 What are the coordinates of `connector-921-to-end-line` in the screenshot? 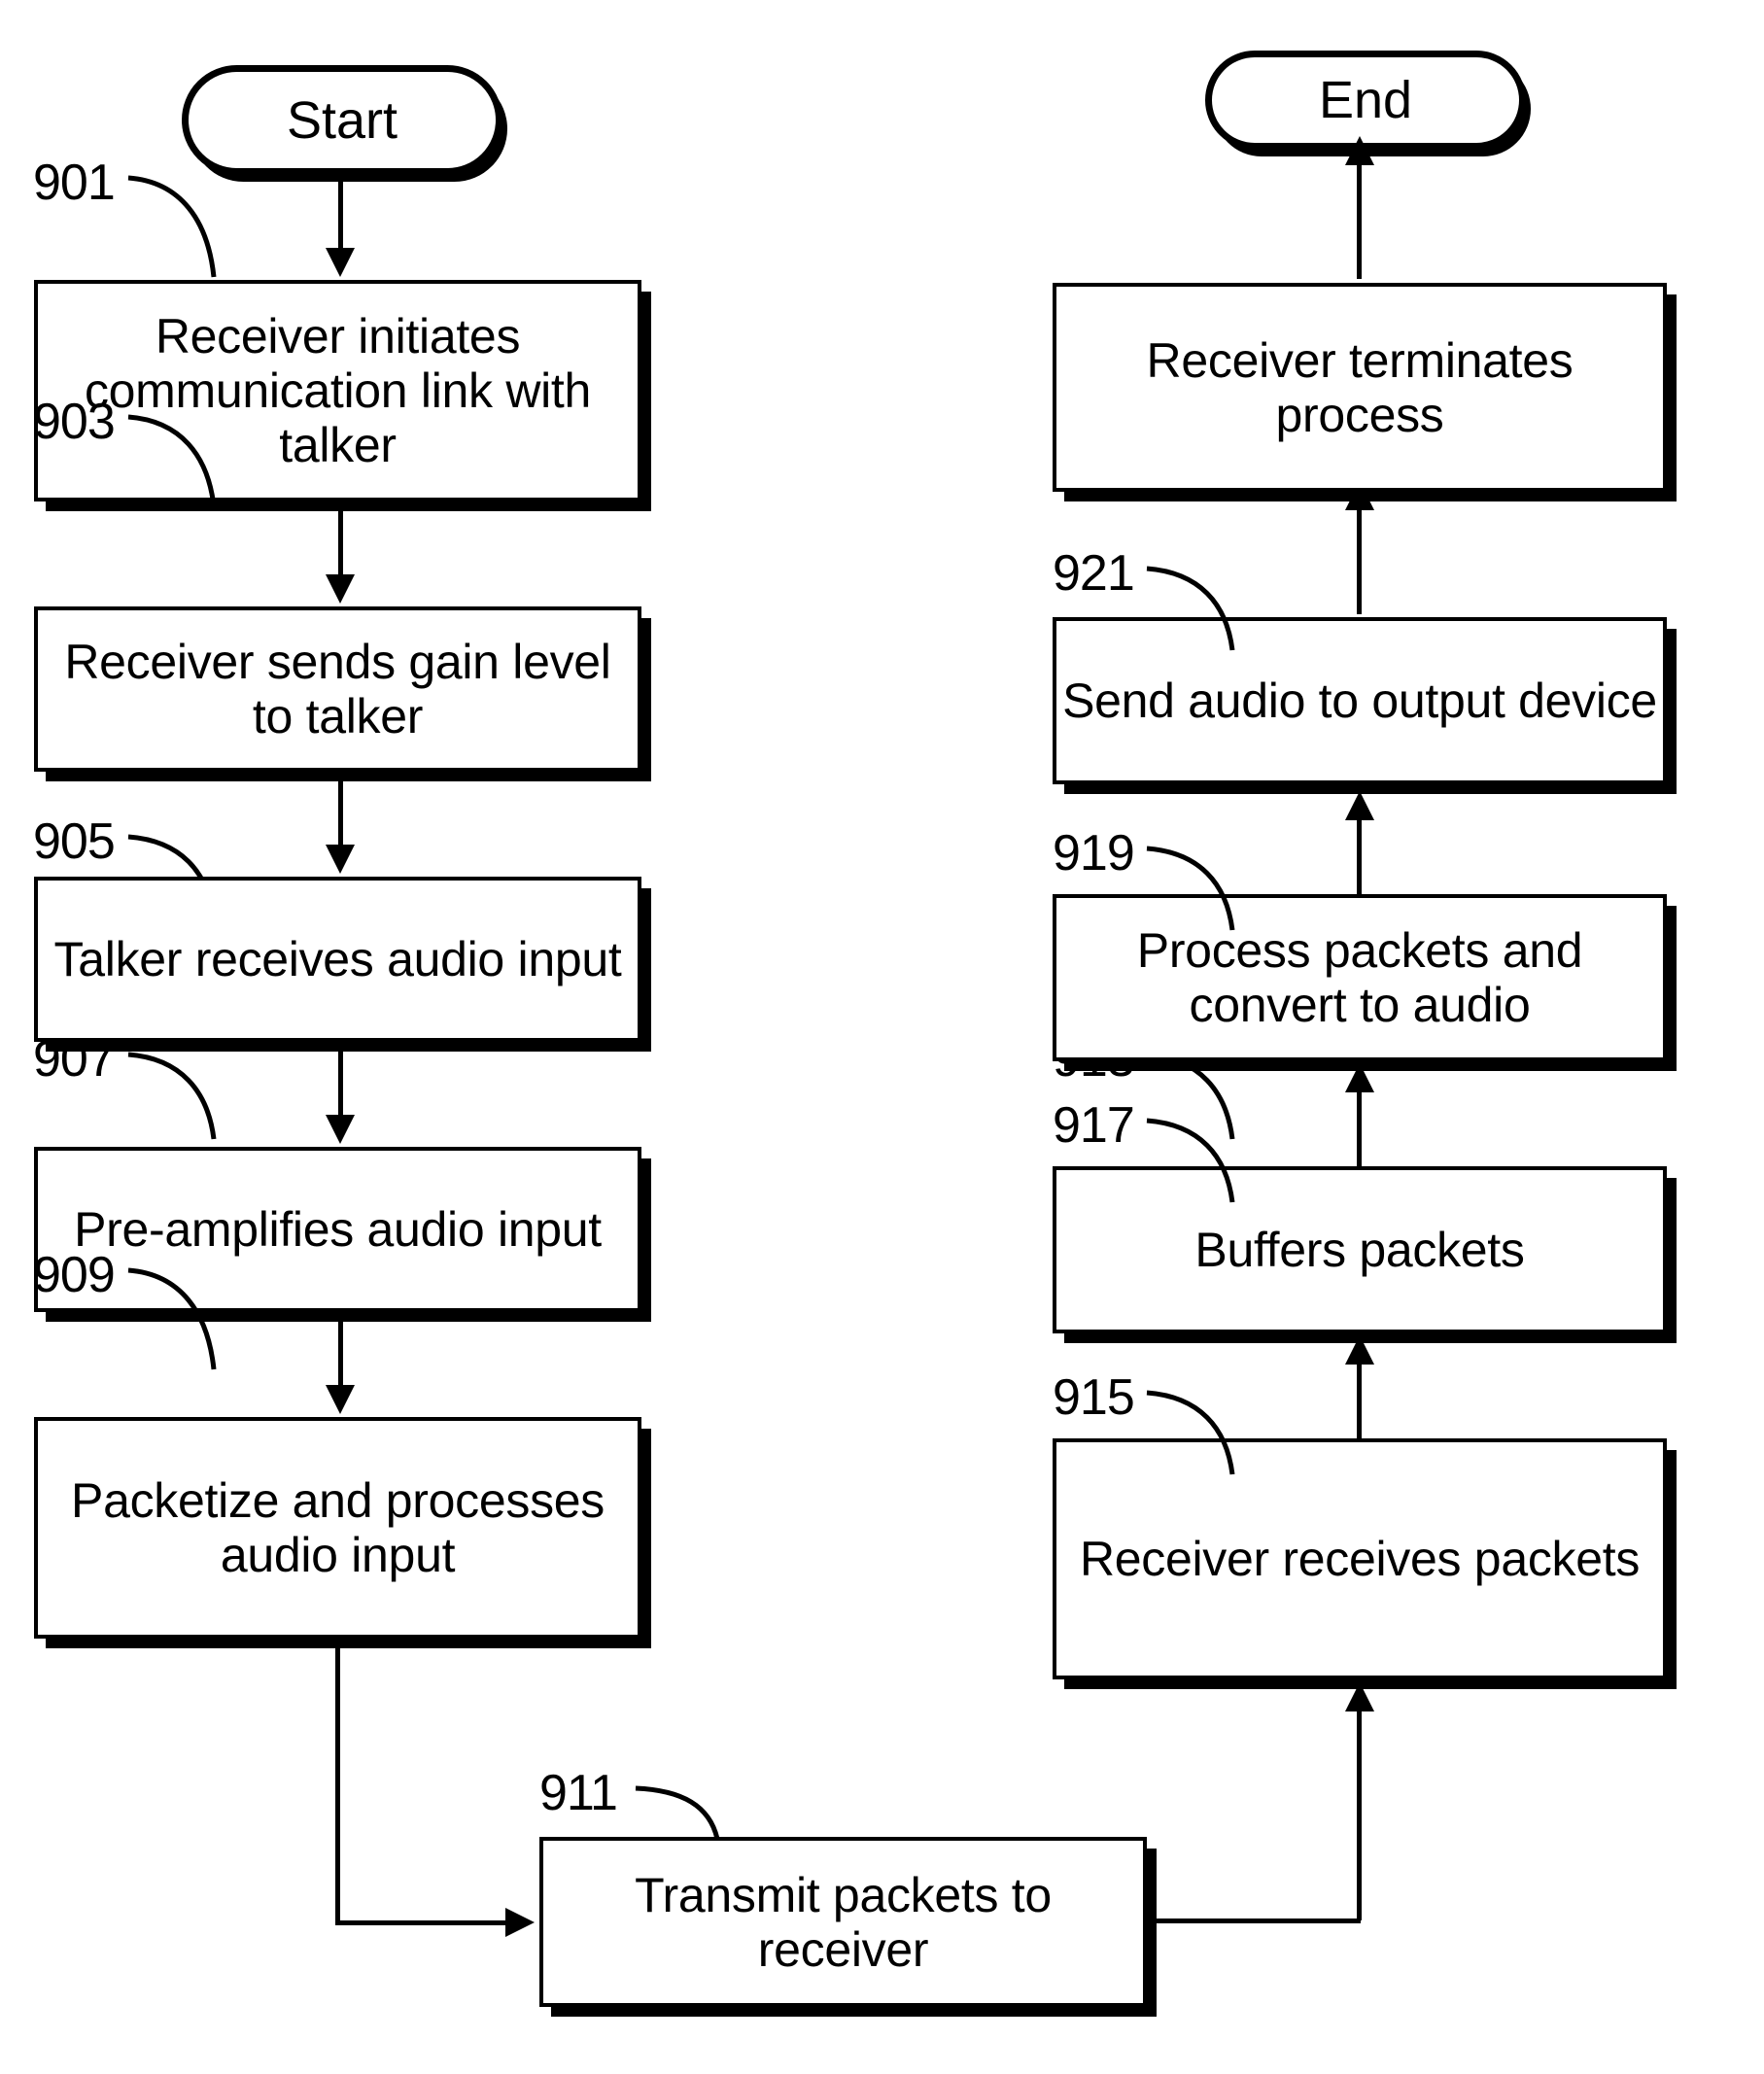 It's located at (1359, 219).